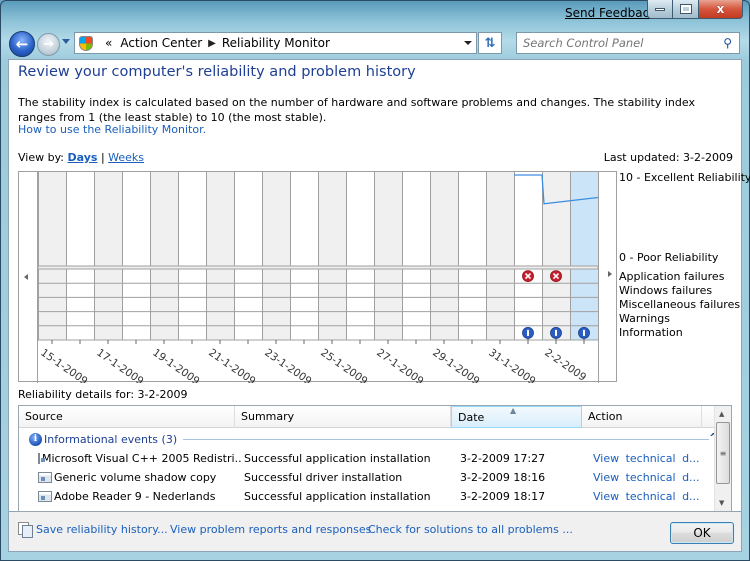 Image resolution: width=750 pixels, height=561 pixels. I want to click on minimize-button, so click(660, 9).